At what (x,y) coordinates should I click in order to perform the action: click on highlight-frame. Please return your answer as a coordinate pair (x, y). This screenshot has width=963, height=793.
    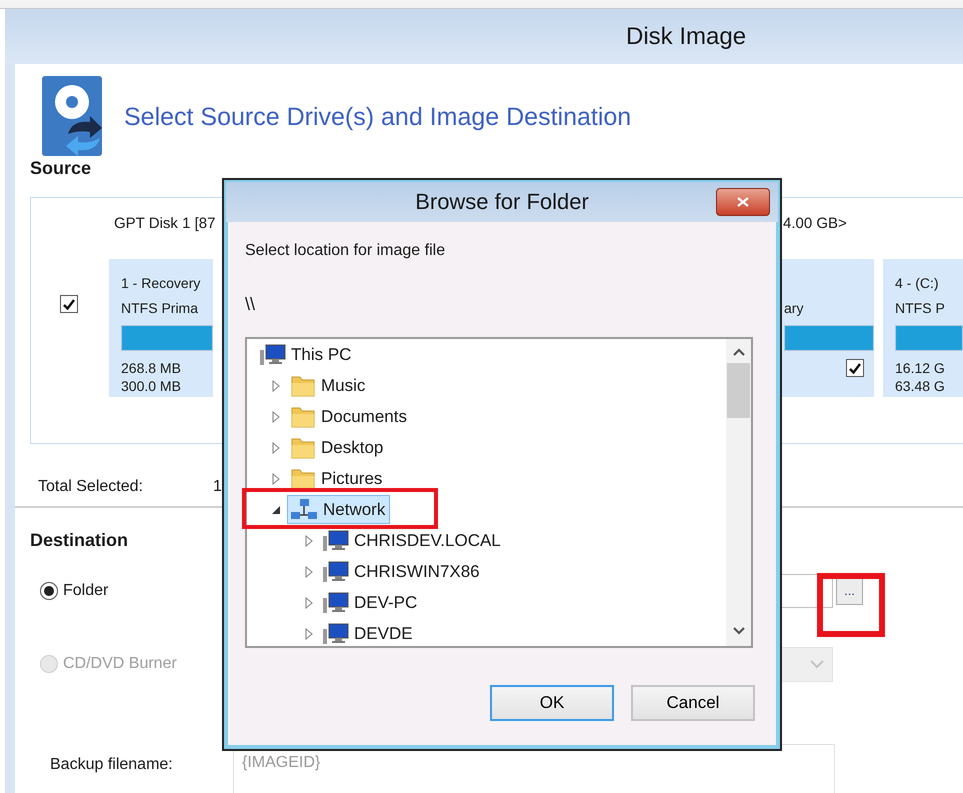
    Looking at the image, I should click on (851, 605).